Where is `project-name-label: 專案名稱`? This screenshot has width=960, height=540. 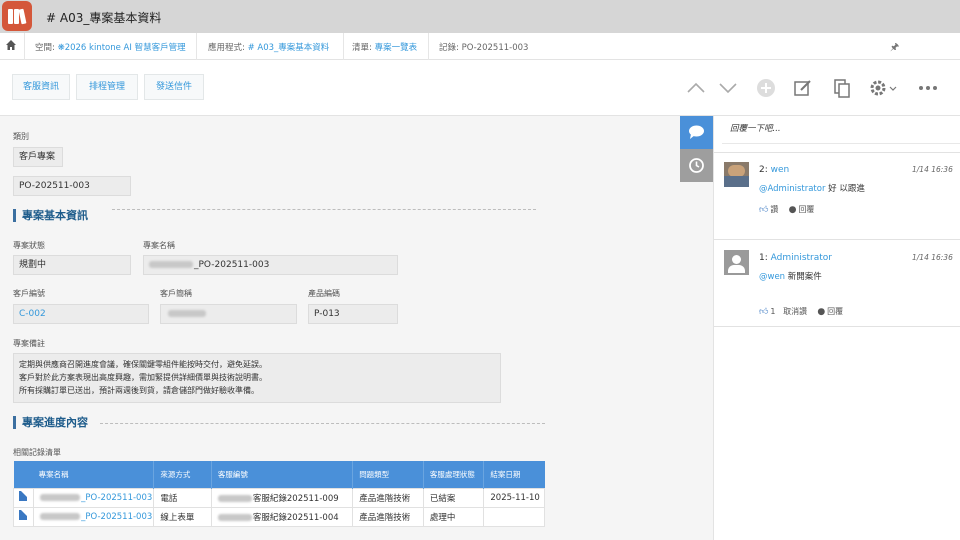
project-name-label: 專案名稱 is located at coordinates (159, 245).